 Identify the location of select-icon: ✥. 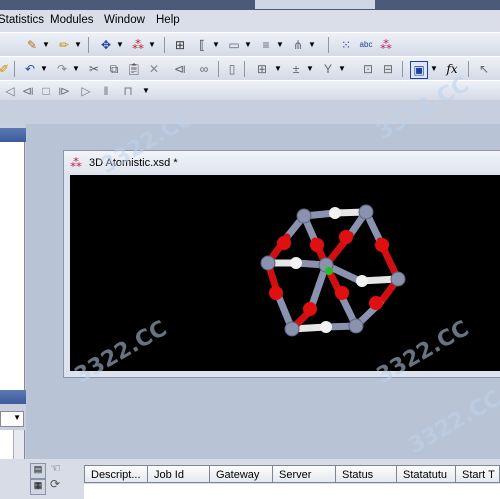
(106, 45).